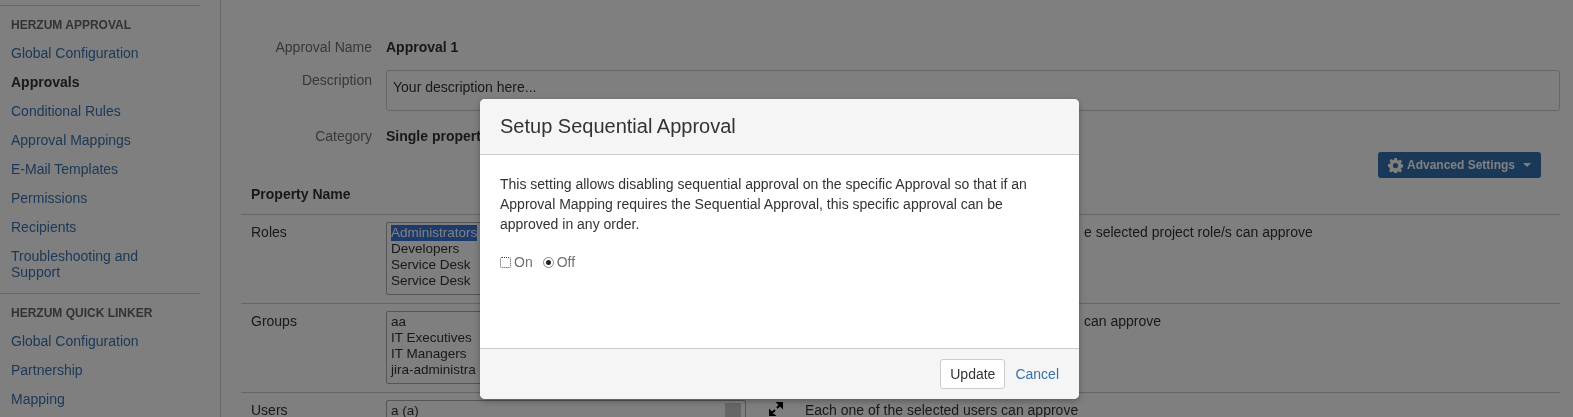  Describe the element at coordinates (82, 313) in the screenshot. I see `section-heading: HERZUM QUICK LINKER` at that location.